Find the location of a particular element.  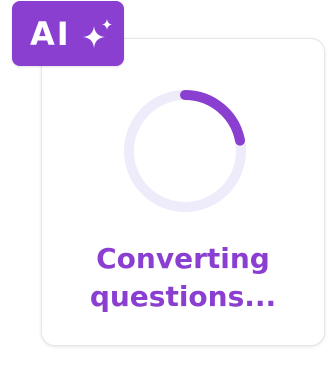

ai-badge: AI is located at coordinates (68, 33).